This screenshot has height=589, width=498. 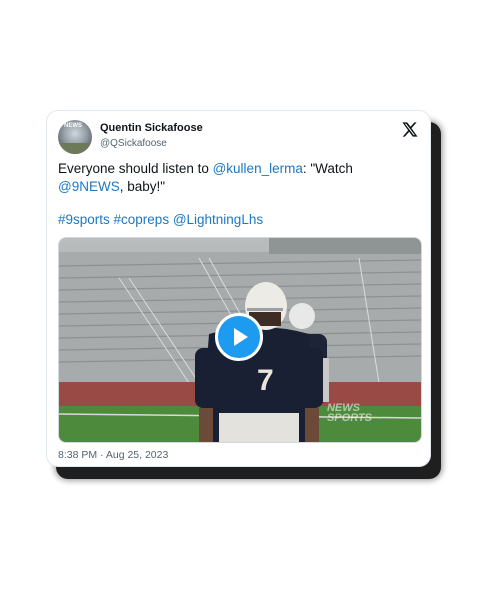 I want to click on tweet-hashtags: #9sports #copreps @LightningLhs, so click(x=160, y=219).